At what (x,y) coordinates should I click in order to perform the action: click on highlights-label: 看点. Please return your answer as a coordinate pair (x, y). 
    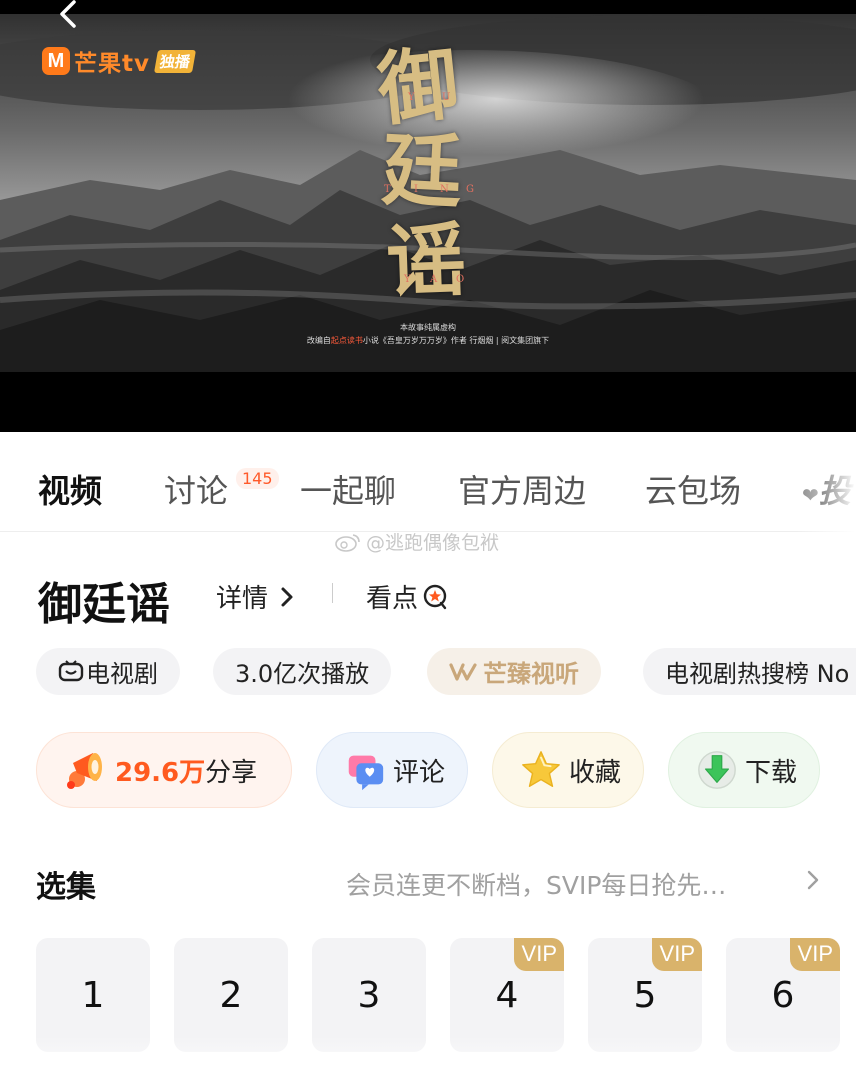
    Looking at the image, I should click on (392, 599).